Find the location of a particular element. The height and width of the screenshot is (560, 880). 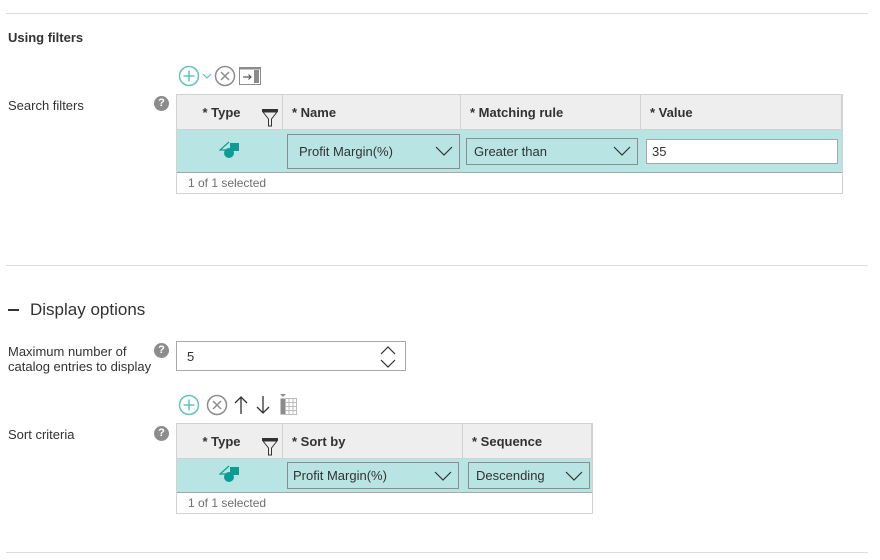

grid-header: * Type * Name * Matching rule * Value is located at coordinates (509, 112).